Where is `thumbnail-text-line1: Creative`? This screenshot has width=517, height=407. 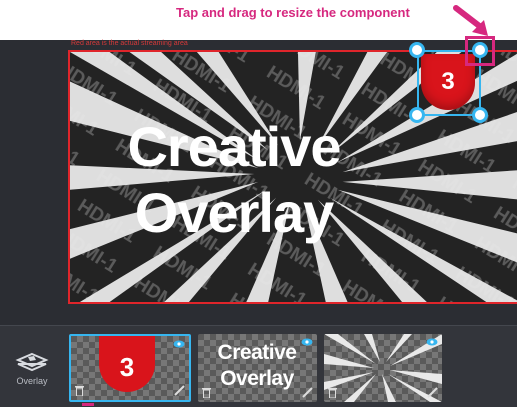 thumbnail-text-line1: Creative is located at coordinates (257, 352).